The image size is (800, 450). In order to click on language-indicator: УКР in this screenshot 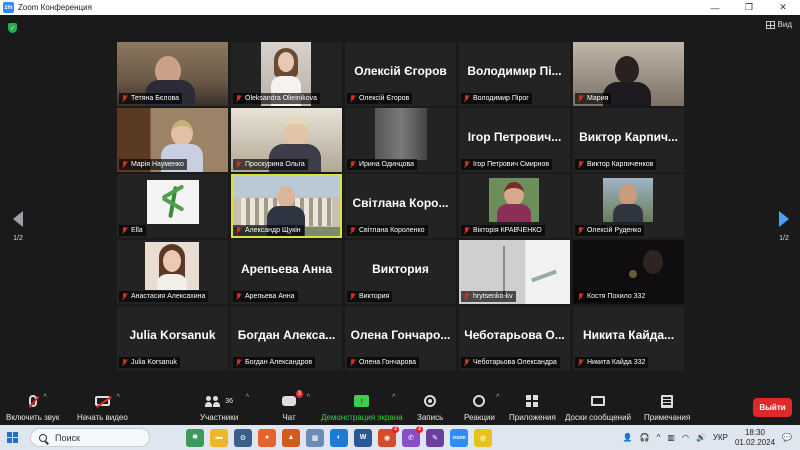, I will do `click(720, 437)`.